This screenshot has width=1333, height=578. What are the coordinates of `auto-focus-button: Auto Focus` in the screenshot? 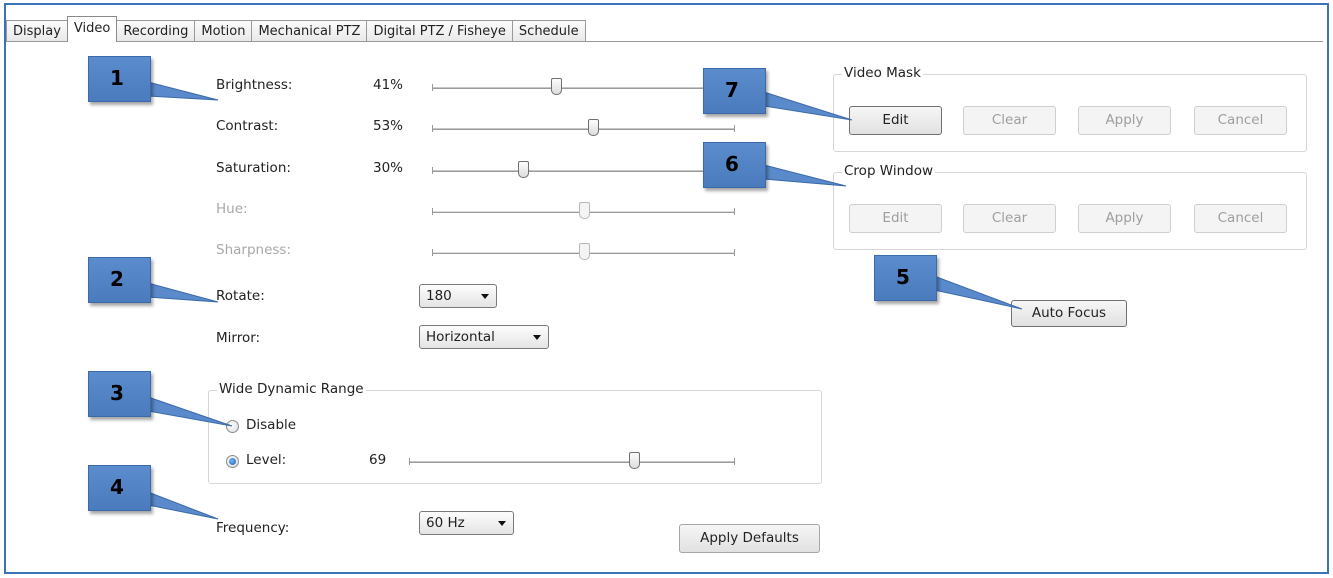 It's located at (1069, 313).